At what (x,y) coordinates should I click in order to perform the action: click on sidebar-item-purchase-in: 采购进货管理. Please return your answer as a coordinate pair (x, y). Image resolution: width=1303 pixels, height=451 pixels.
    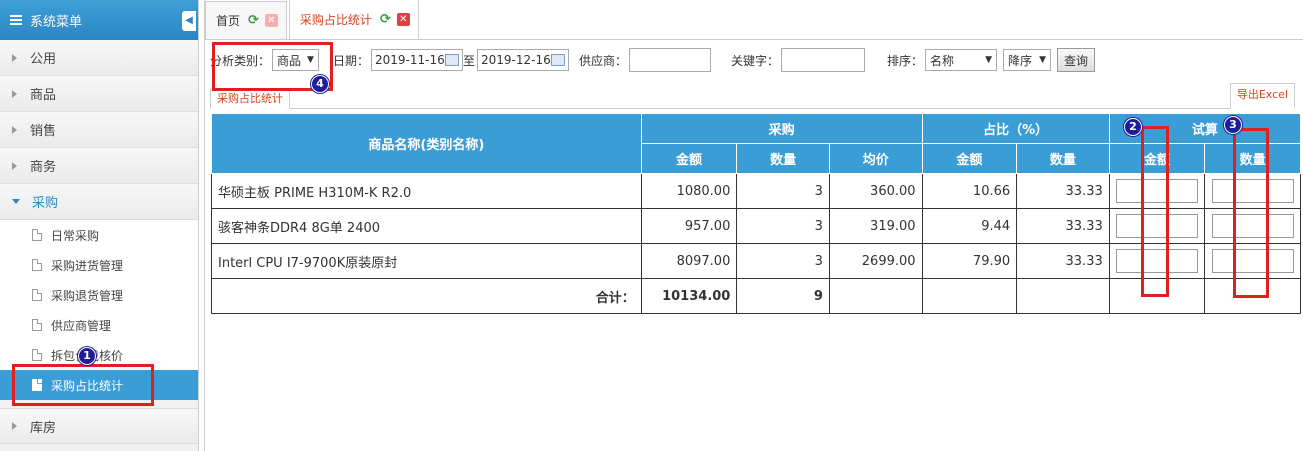
    Looking at the image, I should click on (99, 265).